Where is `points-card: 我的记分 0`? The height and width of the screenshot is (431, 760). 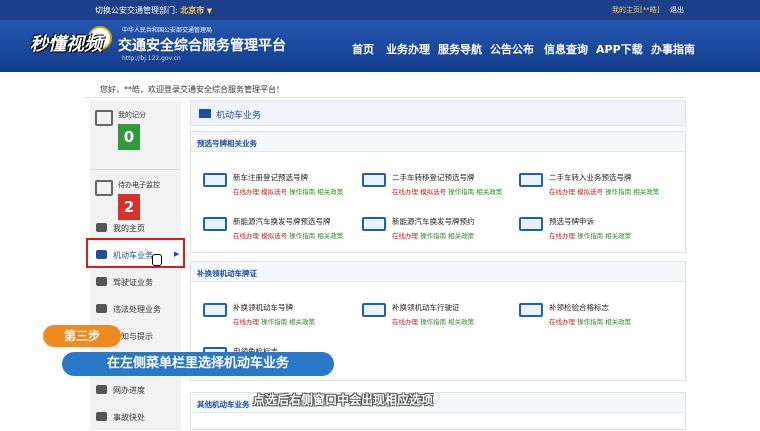
points-card: 我的记分 0 is located at coordinates (135, 135).